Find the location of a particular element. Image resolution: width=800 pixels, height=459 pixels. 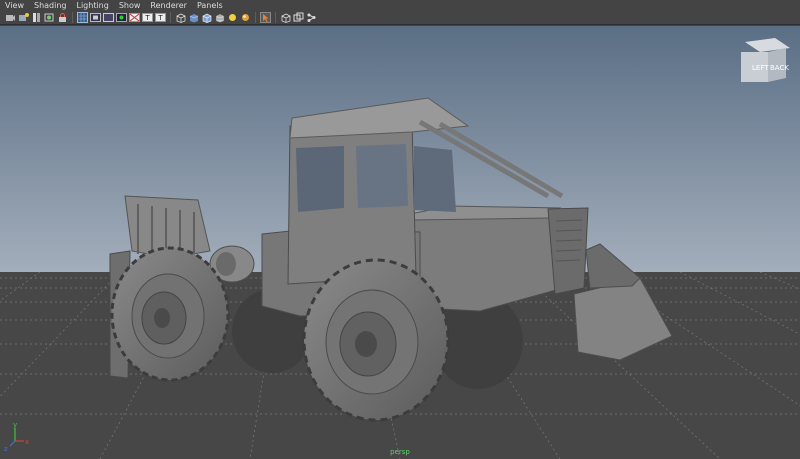

safe-title-icon: T is located at coordinates (160, 17).